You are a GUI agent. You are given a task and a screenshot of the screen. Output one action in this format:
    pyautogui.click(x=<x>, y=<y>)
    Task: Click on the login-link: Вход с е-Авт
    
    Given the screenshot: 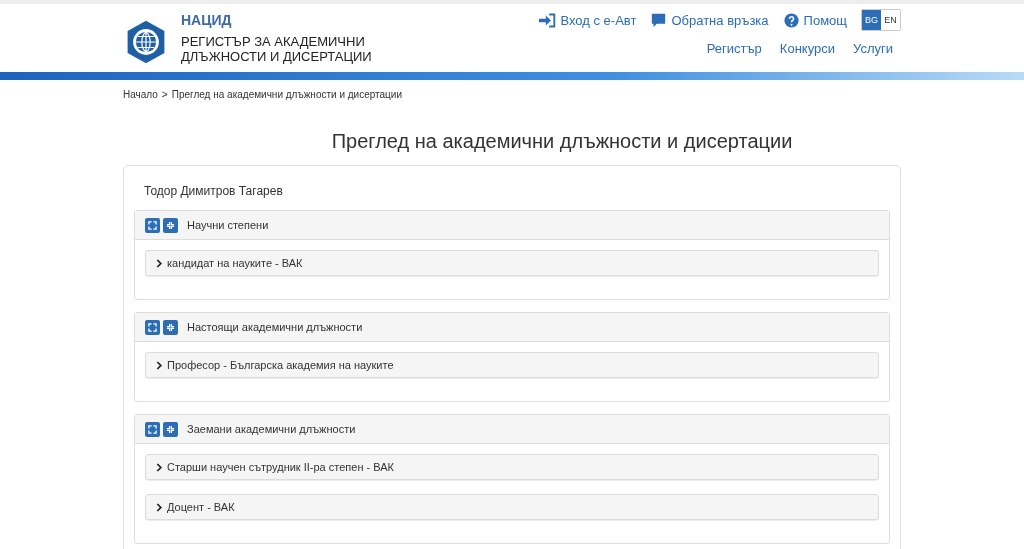 What is the action you would take?
    pyautogui.click(x=588, y=20)
    